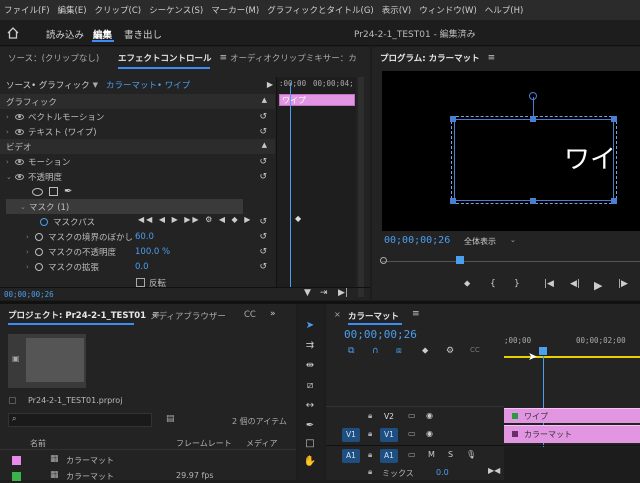 Image resolution: width=640 pixels, height=483 pixels. Describe the element at coordinates (310, 386) in the screenshot. I see `razor-tool-icon: ⧄` at that location.